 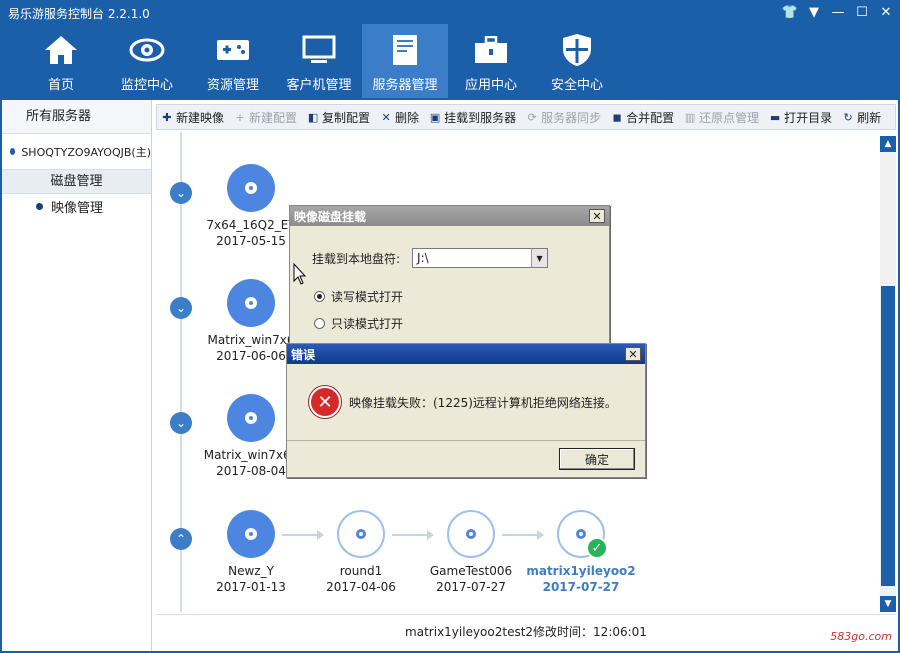 I want to click on merge-icon: ◼, so click(x=617, y=117).